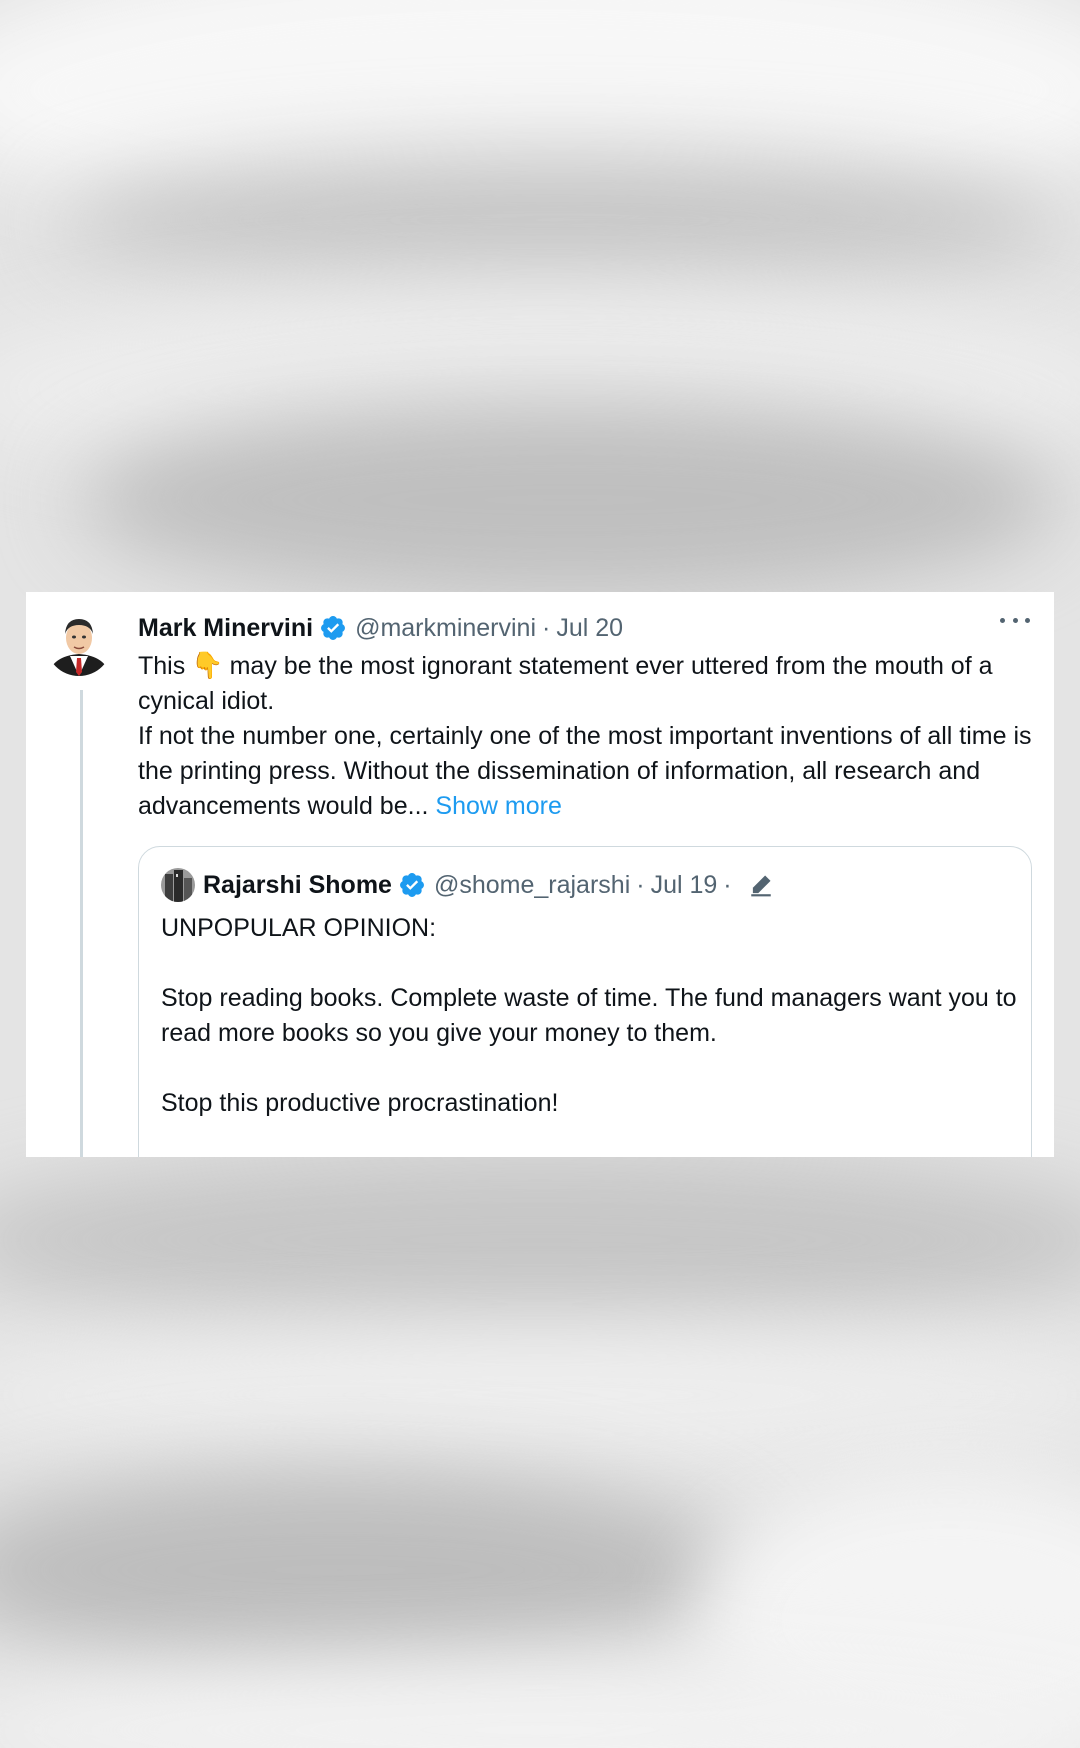 This screenshot has height=1748, width=1080. Describe the element at coordinates (297, 885) in the screenshot. I see `quoted-author-name: Rajarshi Shome` at that location.